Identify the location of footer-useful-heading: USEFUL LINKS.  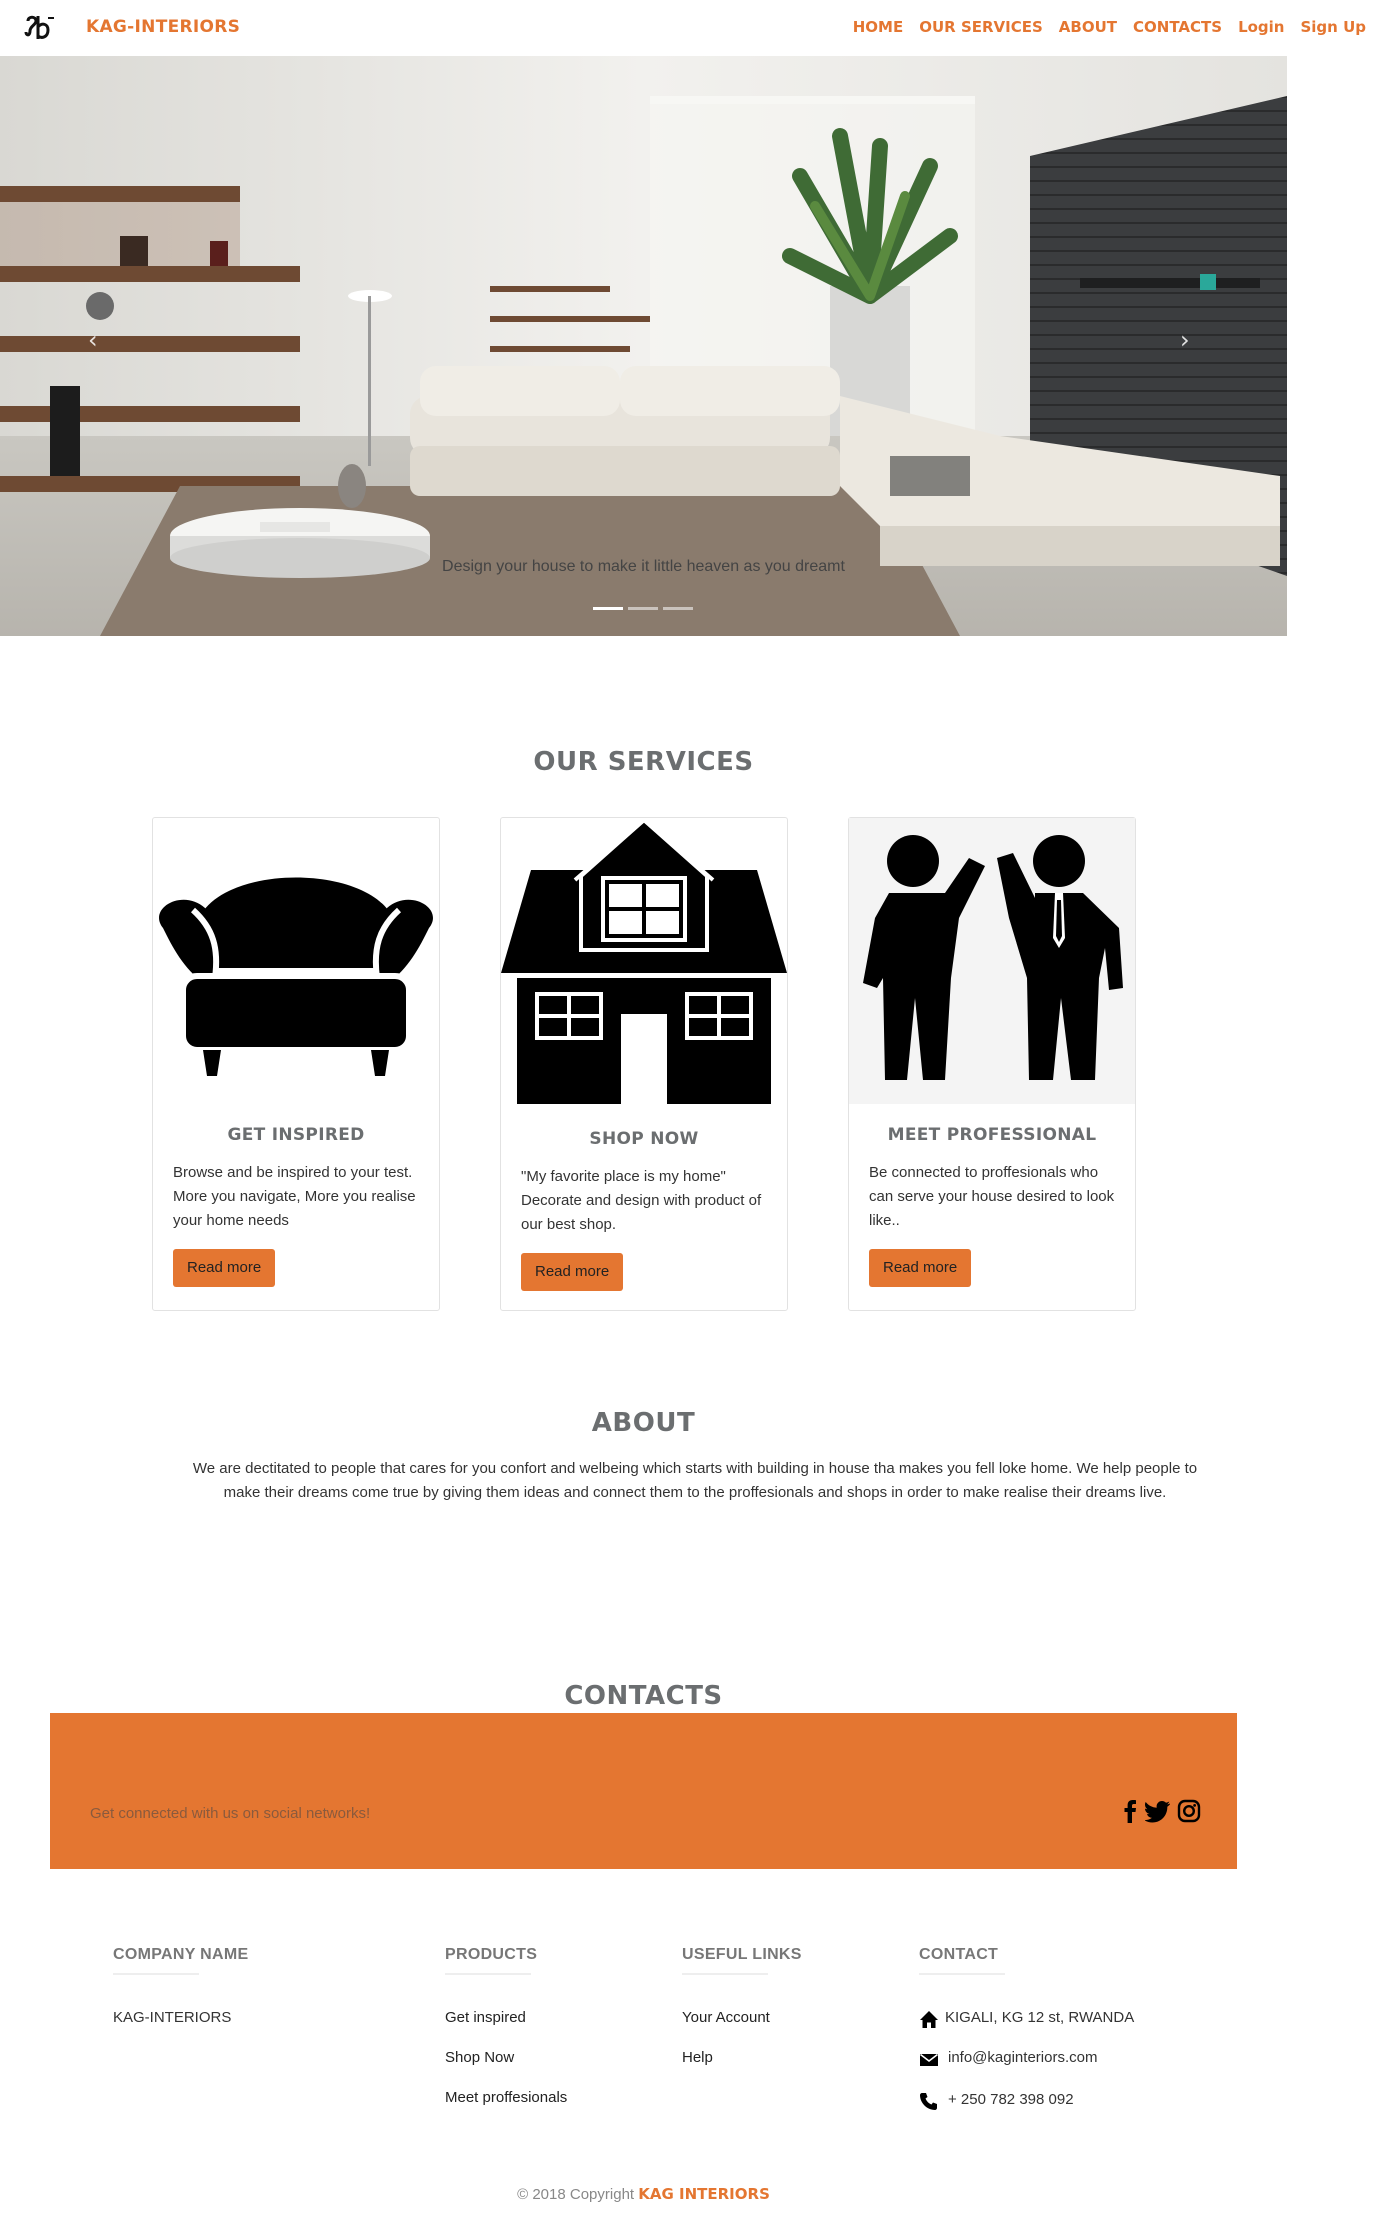
(742, 1954).